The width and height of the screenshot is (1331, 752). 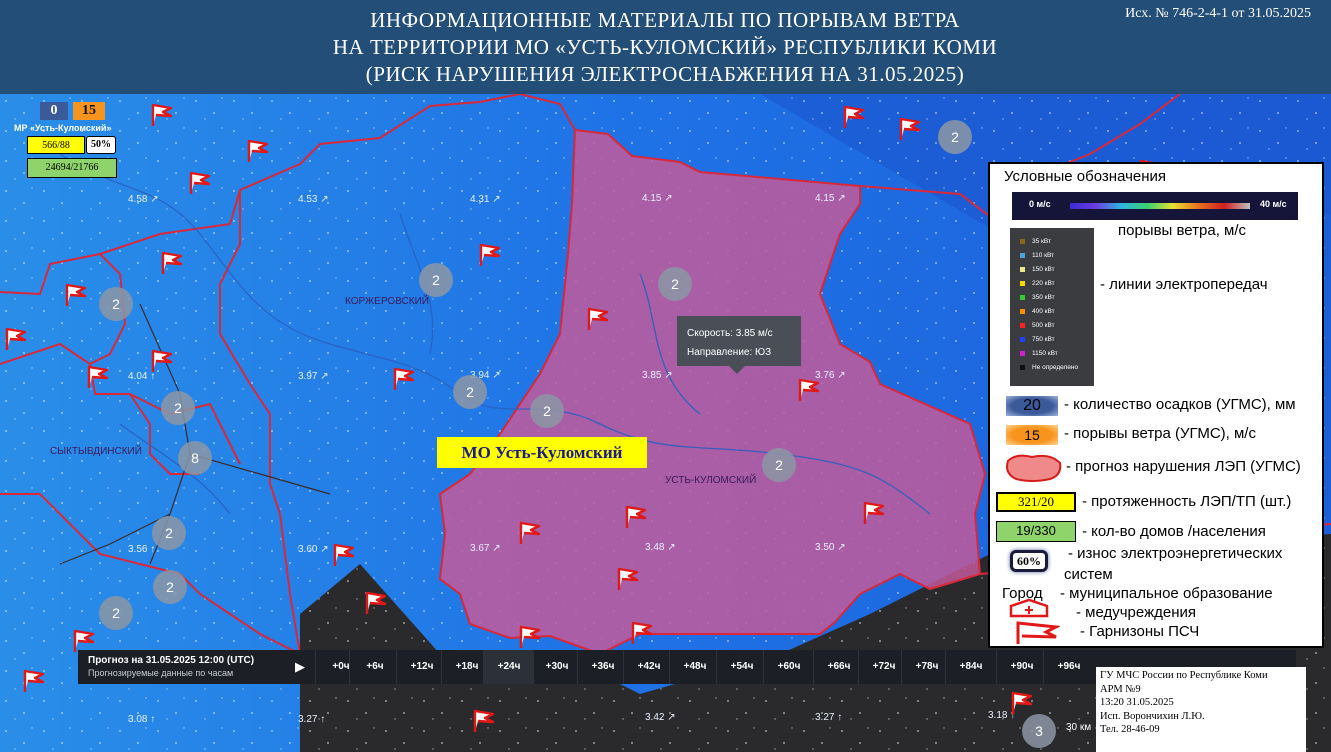 What do you see at coordinates (788, 667) in the screenshot?
I see `timeline-step: +60ч` at bounding box center [788, 667].